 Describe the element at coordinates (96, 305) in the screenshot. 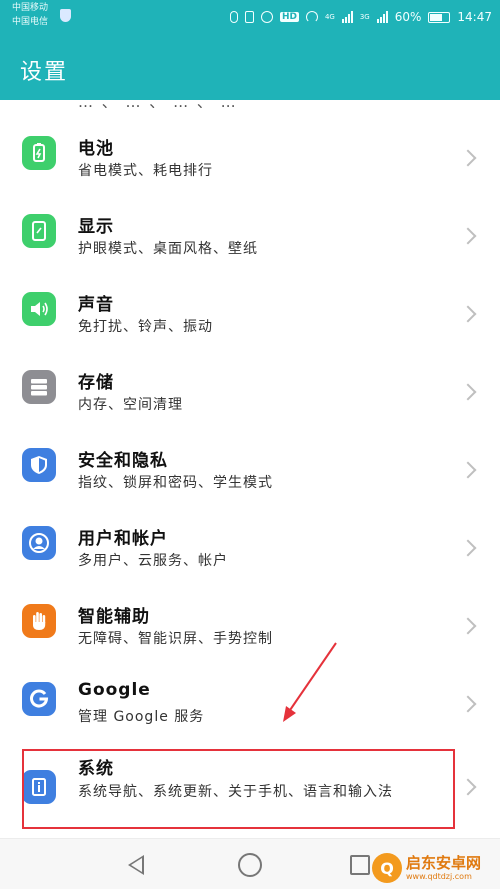

I see `item-title: 声音` at that location.